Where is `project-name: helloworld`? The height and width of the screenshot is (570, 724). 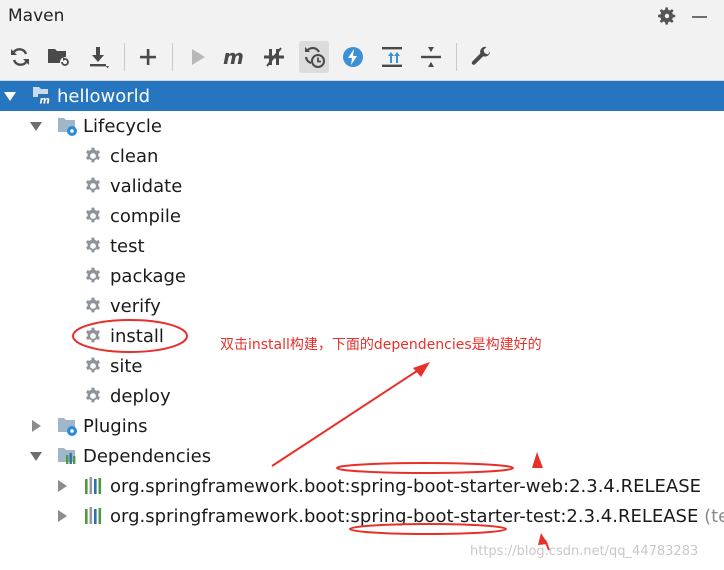 project-name: helloworld is located at coordinates (104, 96).